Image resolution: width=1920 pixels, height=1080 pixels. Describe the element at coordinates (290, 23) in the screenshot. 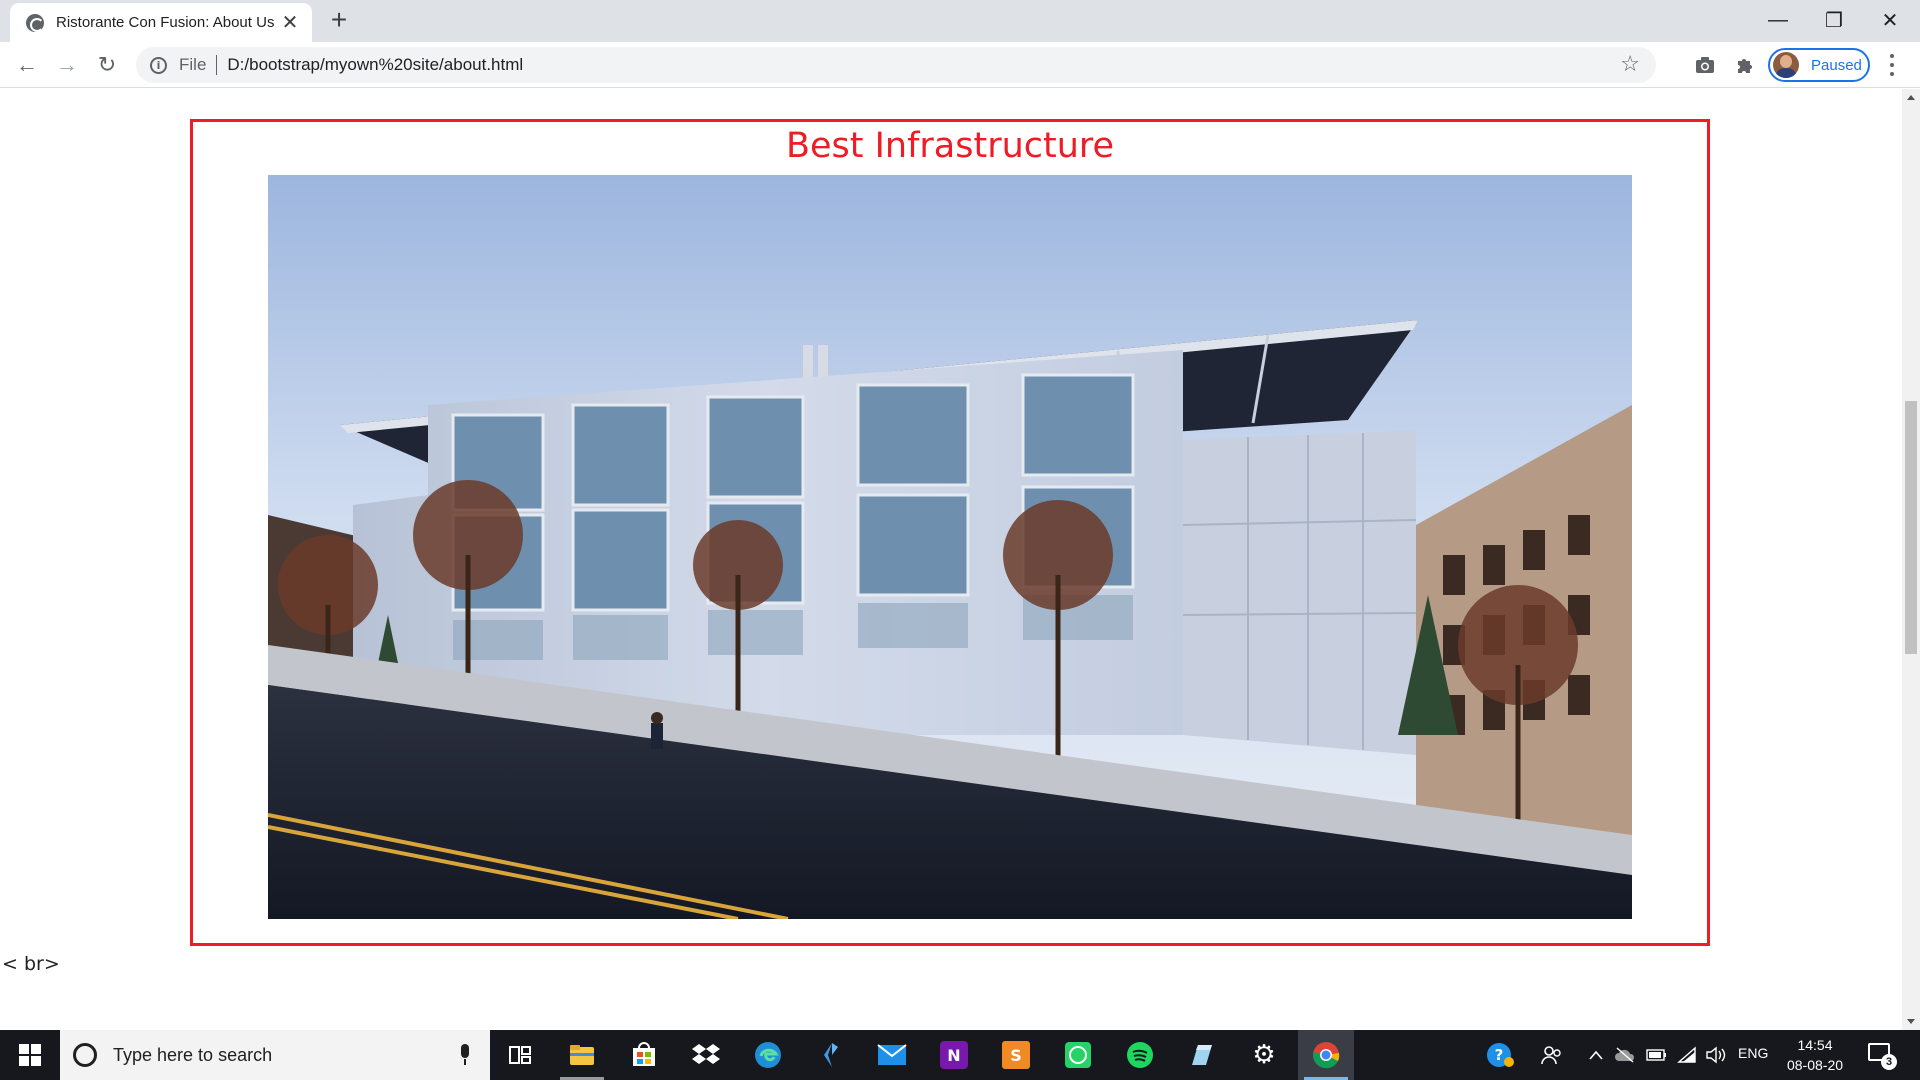

I see `close-tab-icon: ✕` at that location.